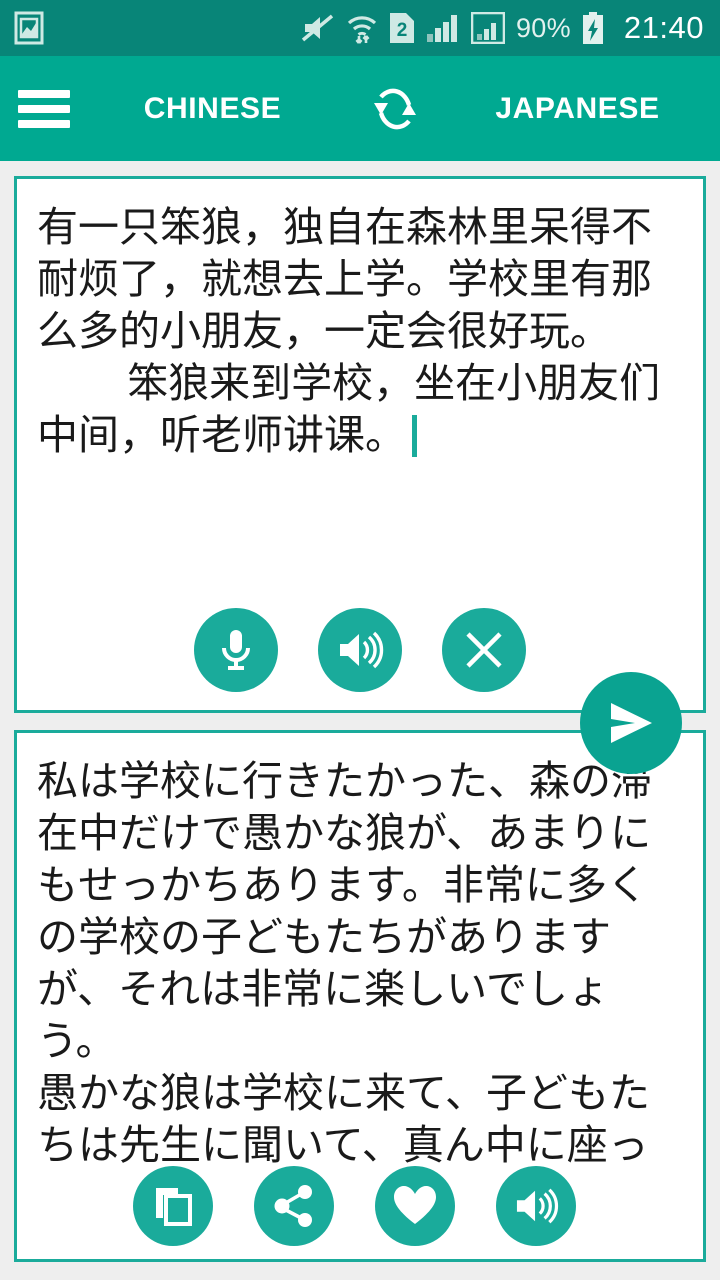 This screenshot has width=720, height=1280. I want to click on clock: 21:40, so click(663, 27).